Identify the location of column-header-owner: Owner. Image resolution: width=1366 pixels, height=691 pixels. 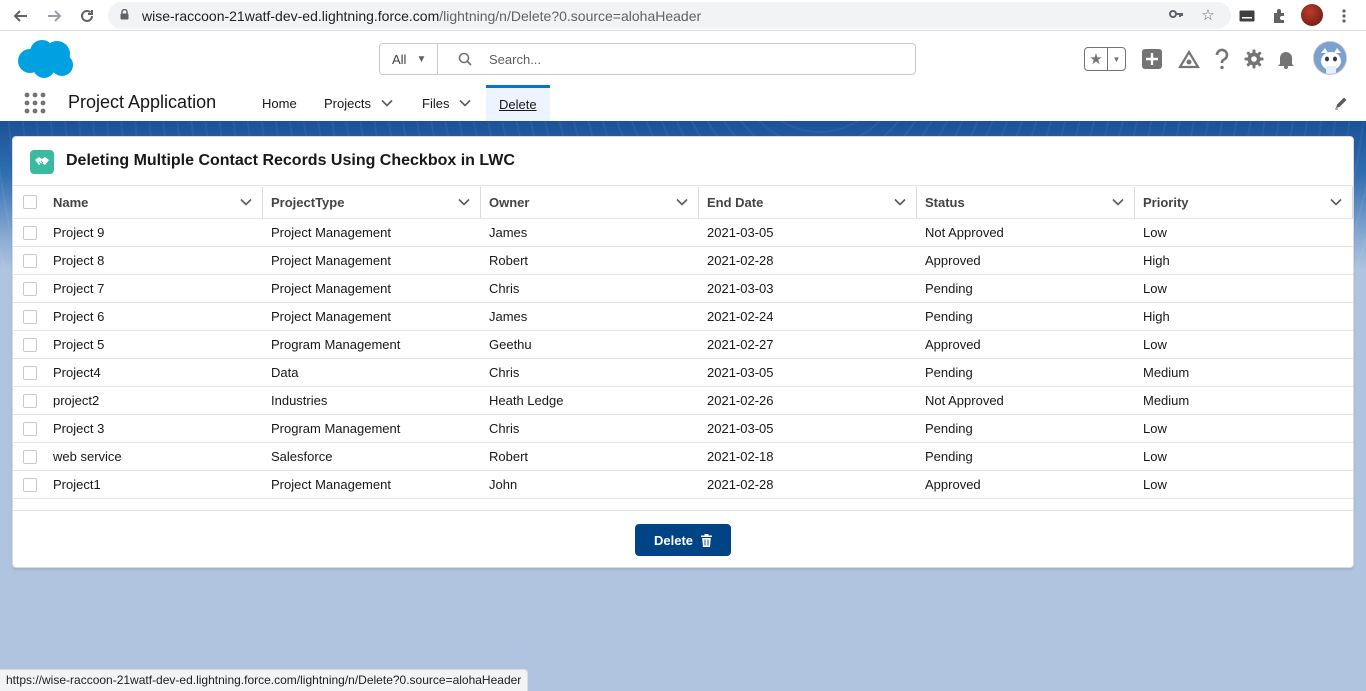
(590, 202).